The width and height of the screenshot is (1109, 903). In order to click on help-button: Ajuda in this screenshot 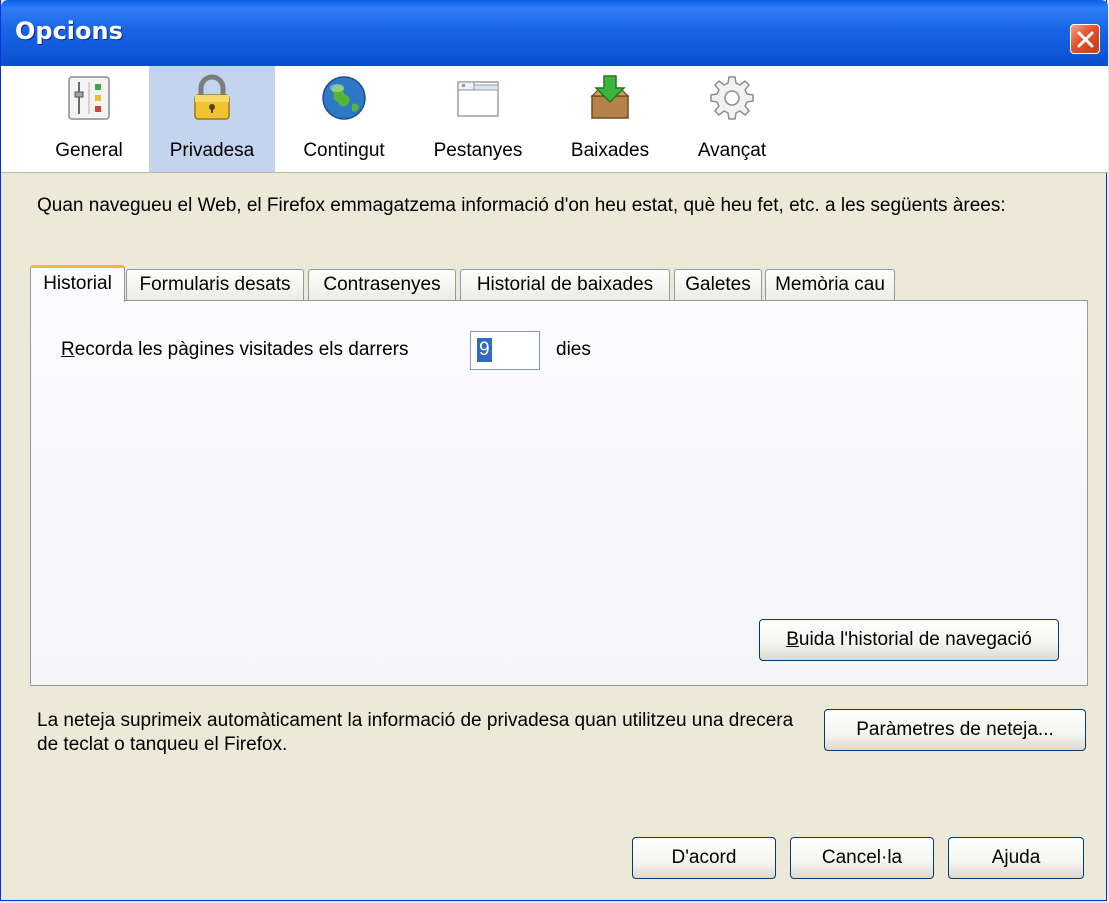, I will do `click(1016, 858)`.